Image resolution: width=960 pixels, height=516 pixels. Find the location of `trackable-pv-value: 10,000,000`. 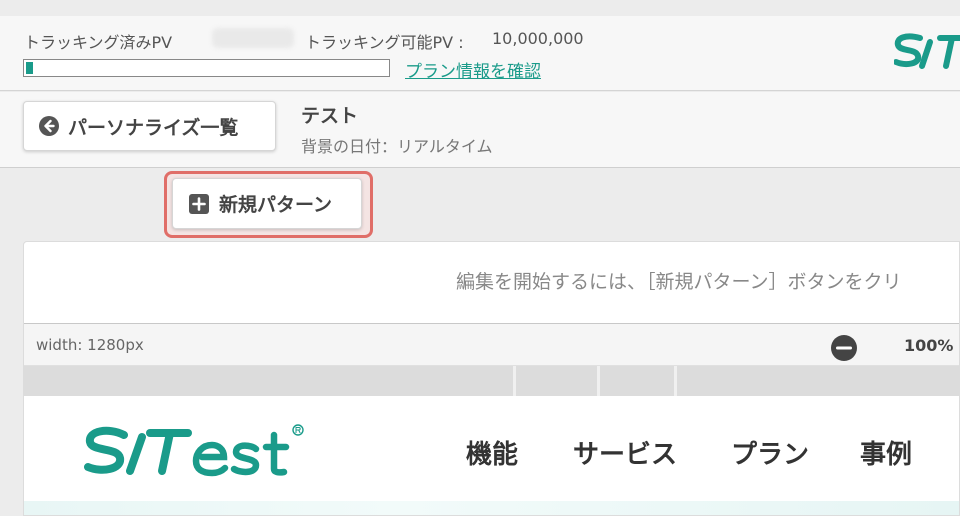

trackable-pv-value: 10,000,000 is located at coordinates (538, 38).